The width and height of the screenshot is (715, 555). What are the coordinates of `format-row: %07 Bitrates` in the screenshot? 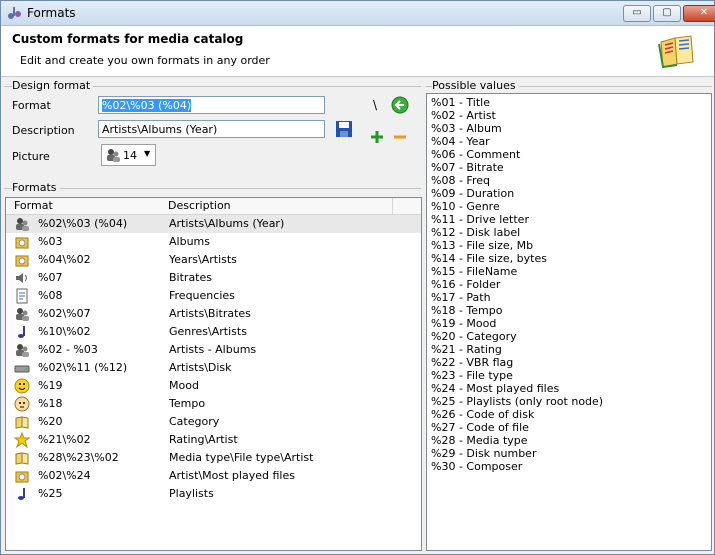 It's located at (199, 278).